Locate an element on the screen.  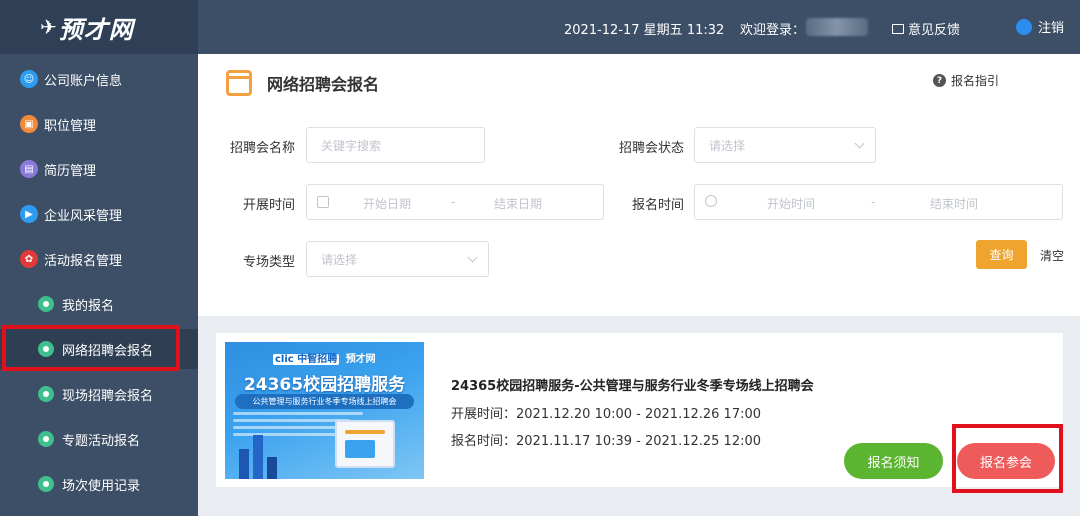
sidebar-item-label: 场次使用记录 is located at coordinates (101, 486).